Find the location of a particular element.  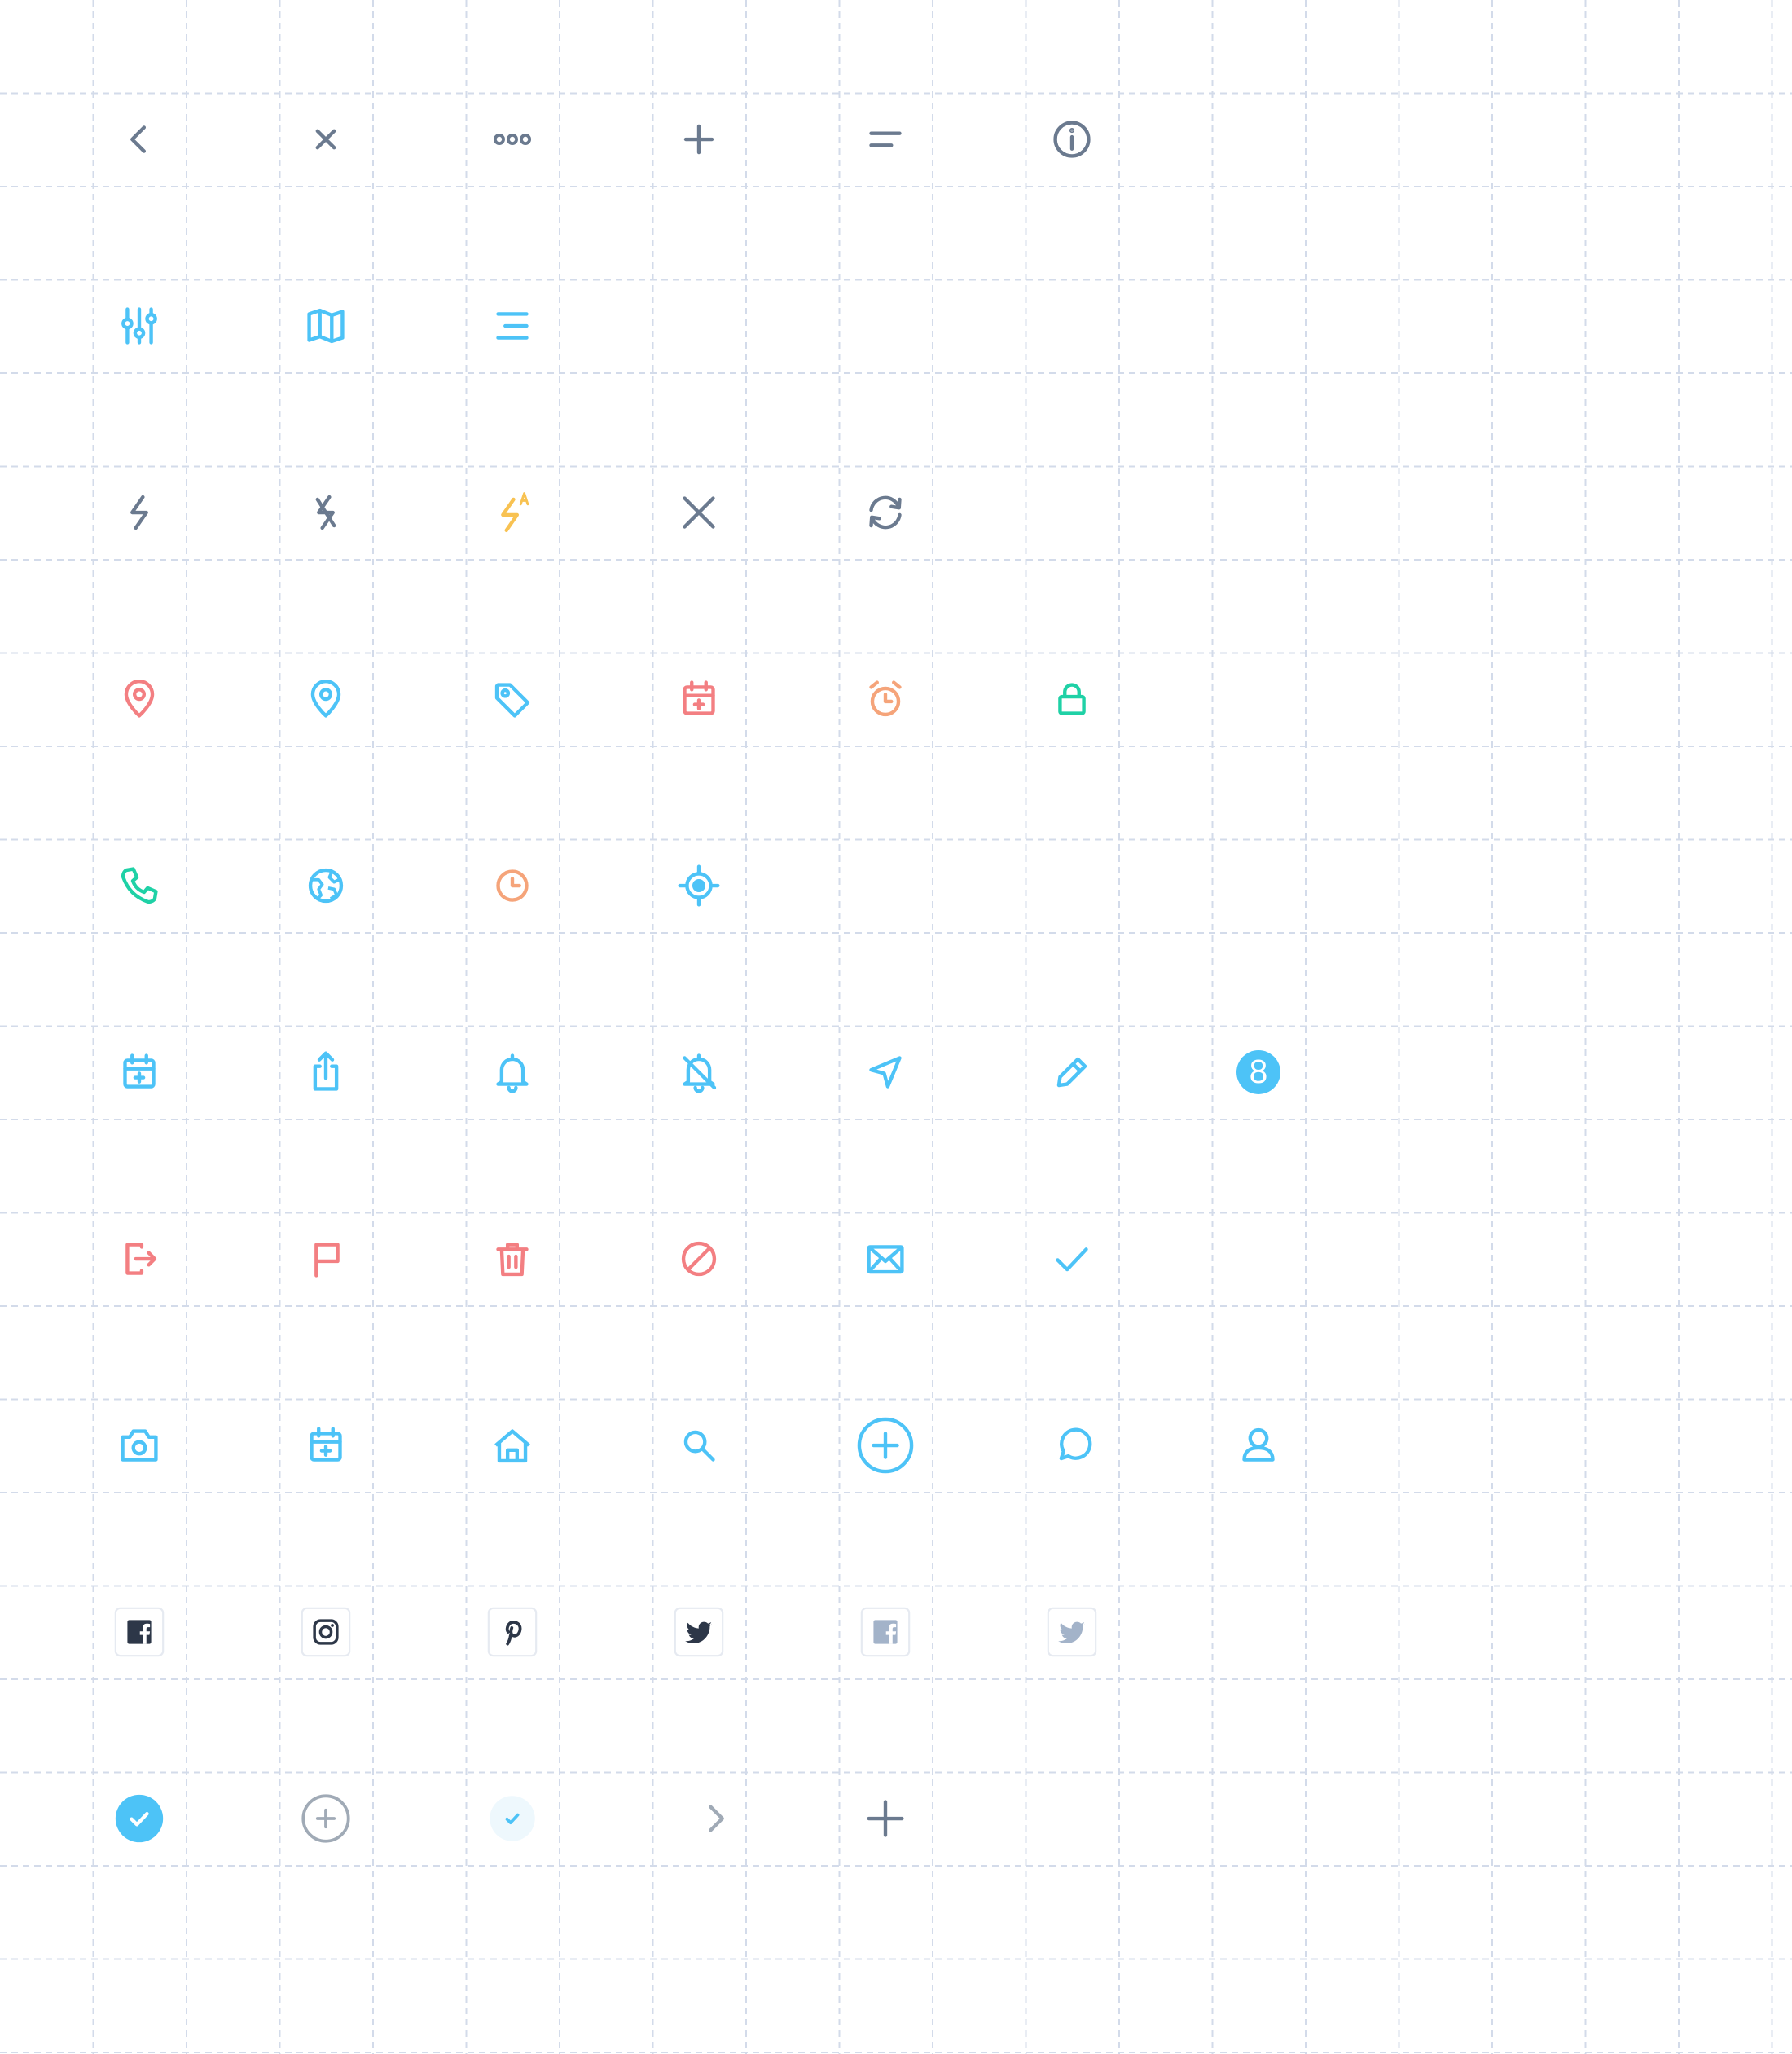

add-circle-icon is located at coordinates (885, 1445).